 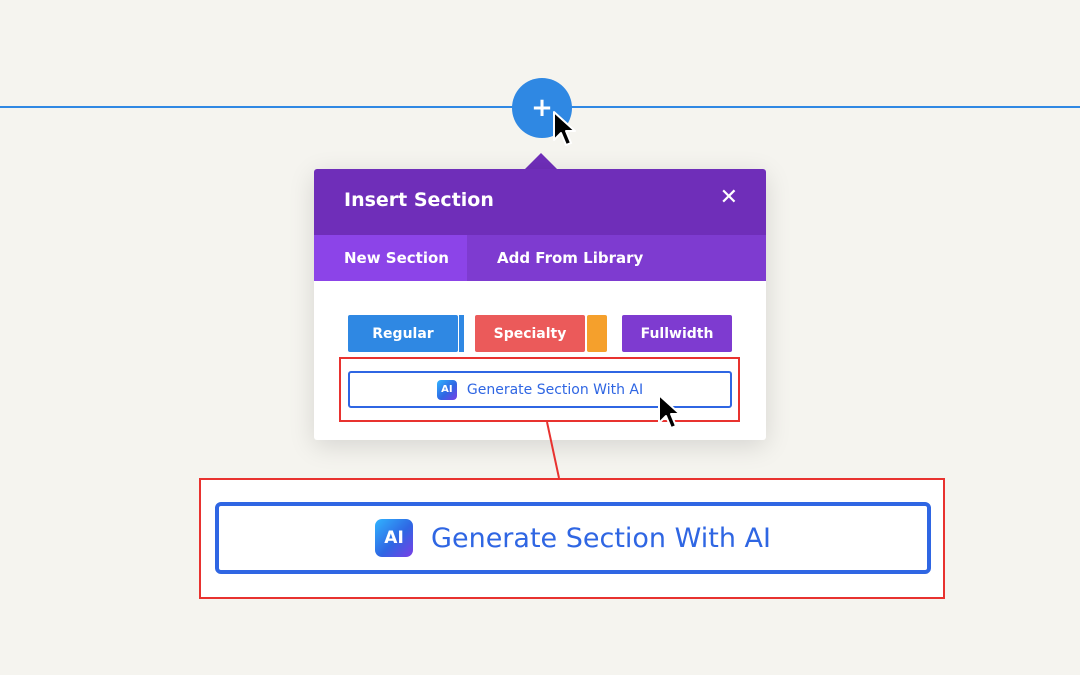 I want to click on zoomed-generate-section-label: Generate Section With AI, so click(x=601, y=538).